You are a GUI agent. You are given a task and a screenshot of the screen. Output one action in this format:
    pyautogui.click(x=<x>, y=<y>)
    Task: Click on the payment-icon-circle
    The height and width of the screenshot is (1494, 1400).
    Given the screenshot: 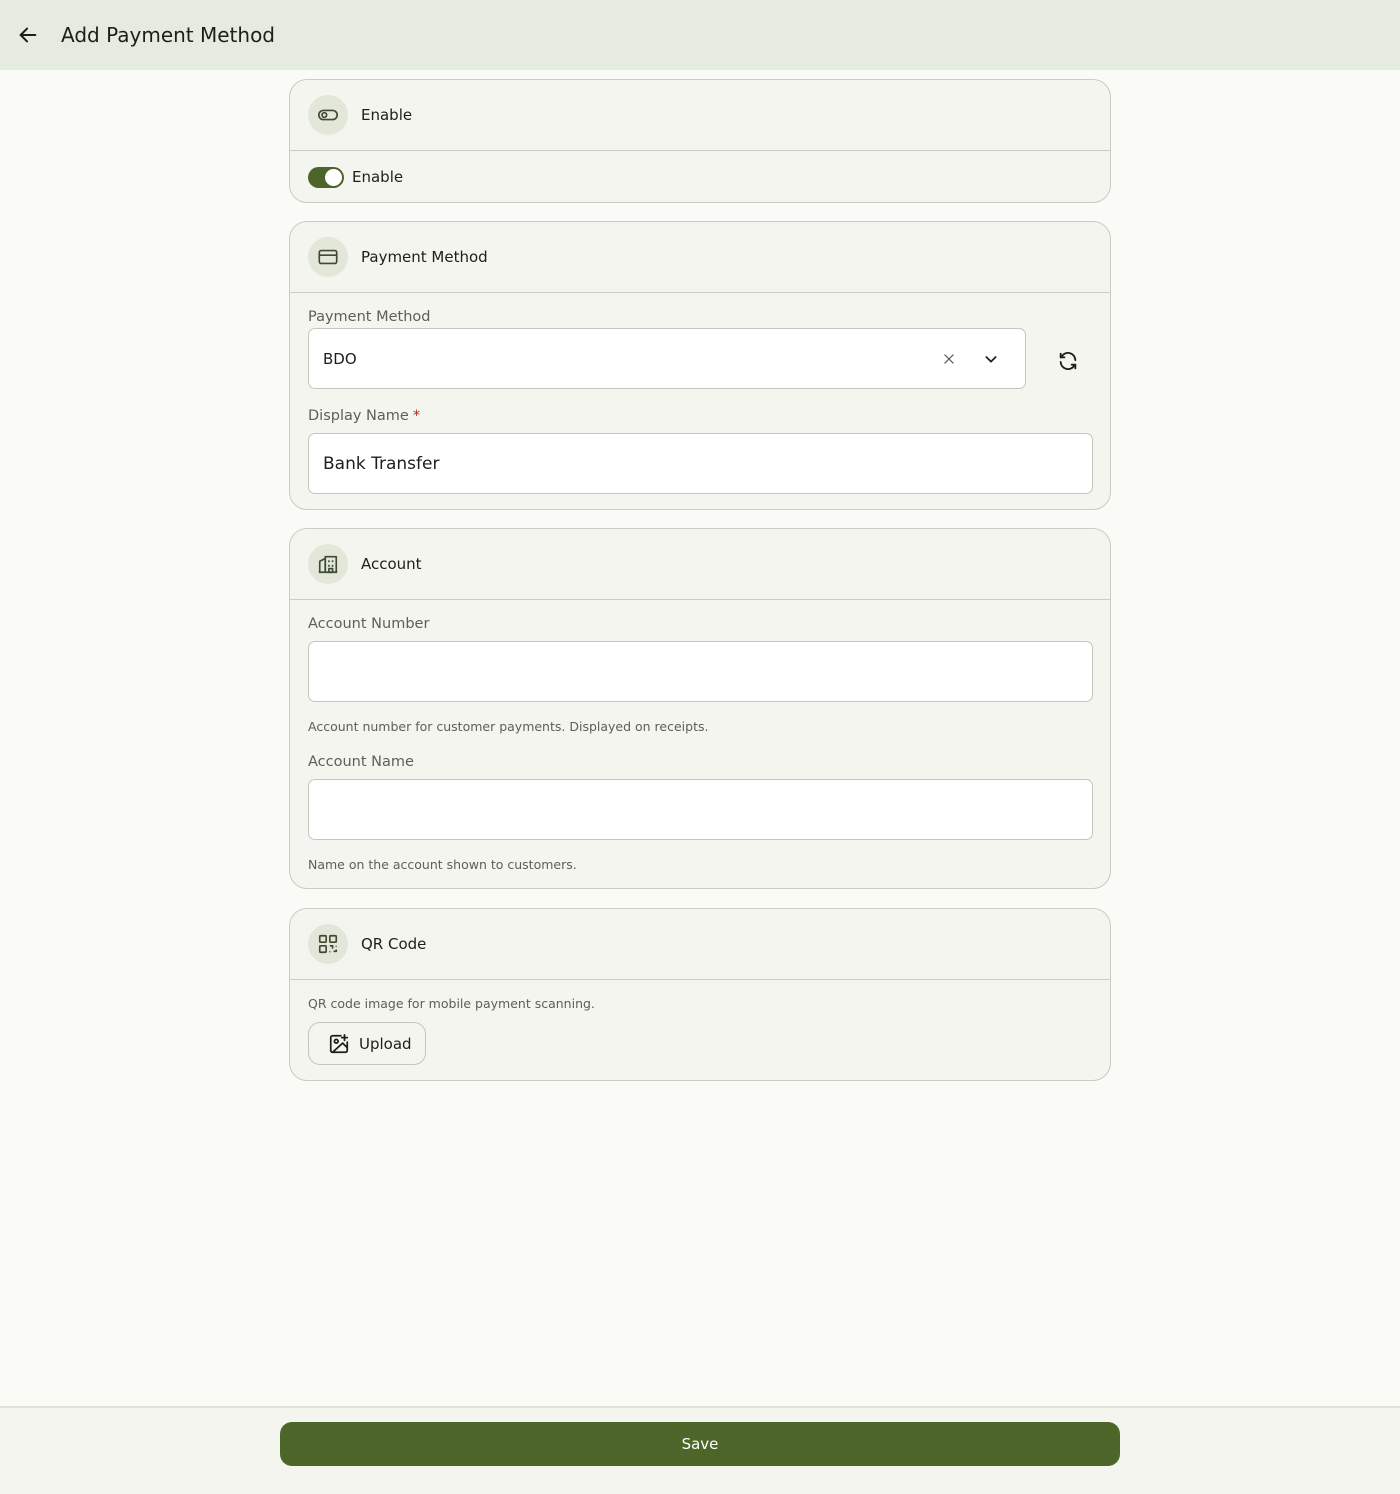 What is the action you would take?
    pyautogui.click(x=328, y=257)
    